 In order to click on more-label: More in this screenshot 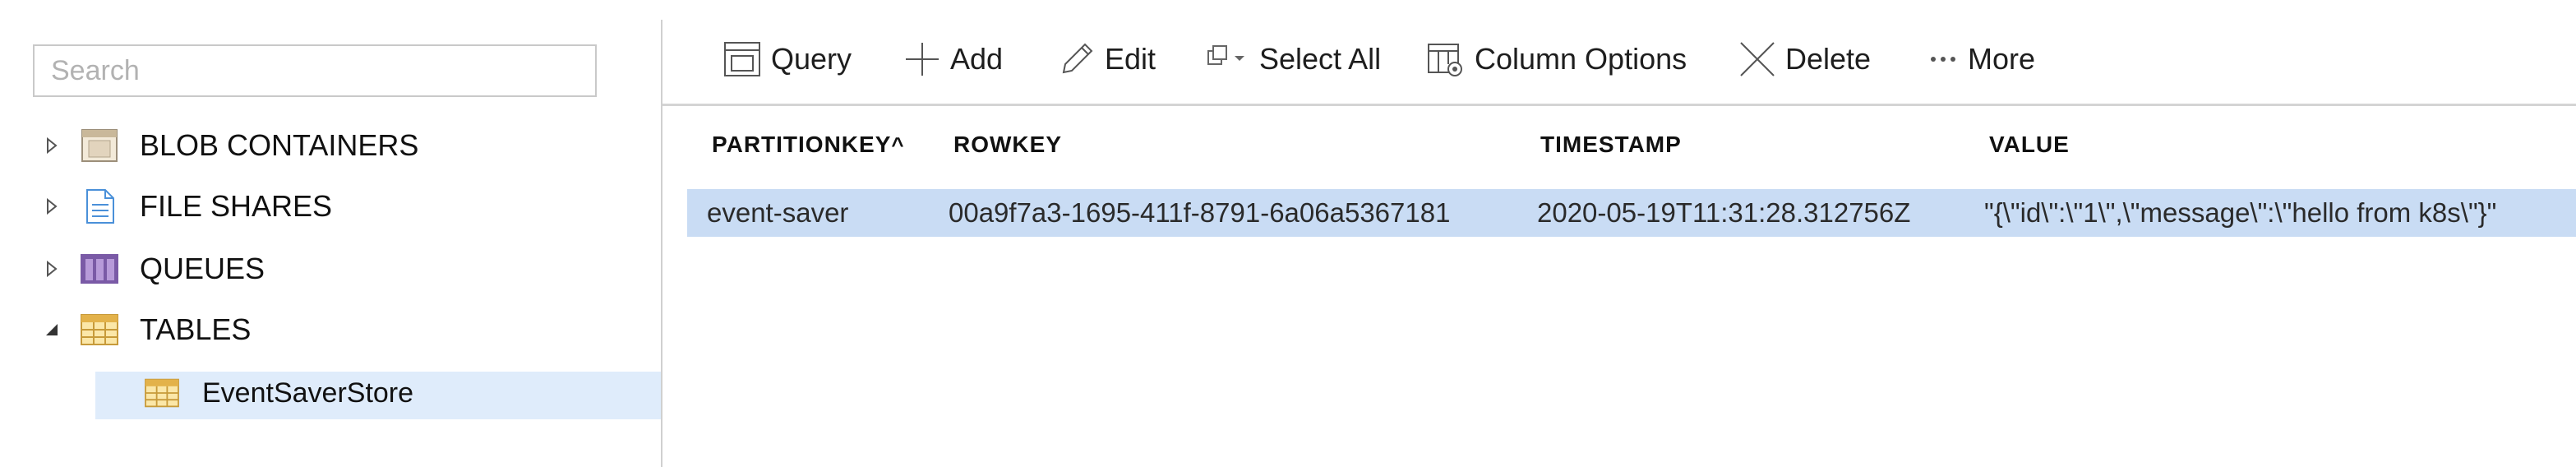, I will do `click(2002, 59)`.